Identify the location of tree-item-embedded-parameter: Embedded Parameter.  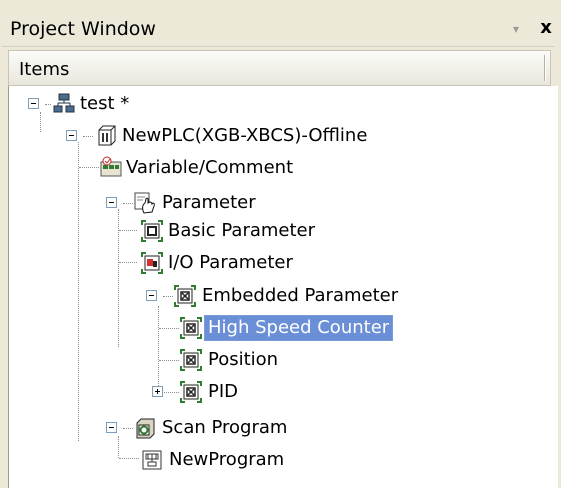
(300, 296).